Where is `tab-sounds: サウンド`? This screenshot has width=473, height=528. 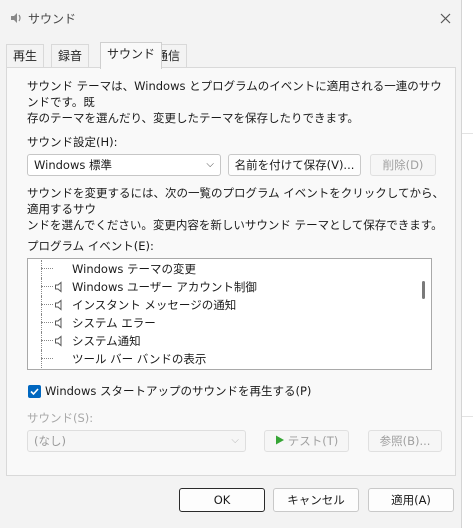
tab-sounds: サウンド is located at coordinates (131, 55).